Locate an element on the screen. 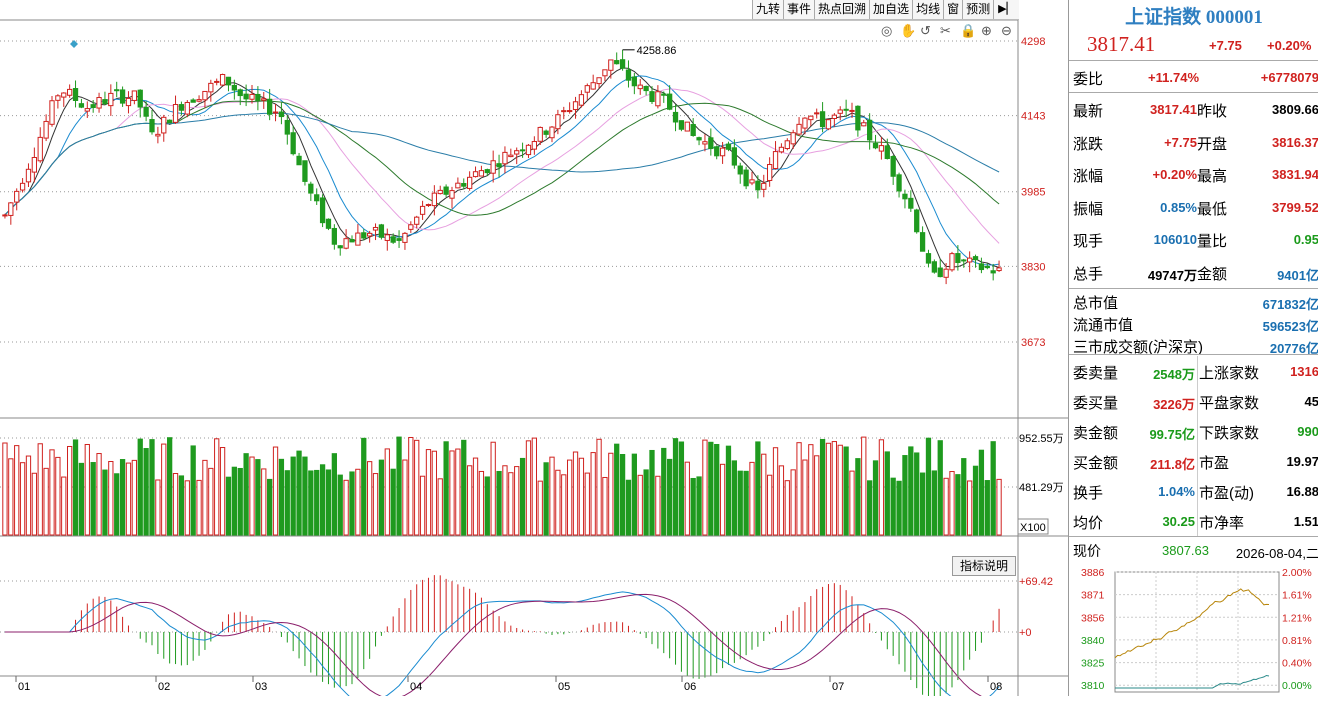 The width and height of the screenshot is (1318, 701). index-title: 上证指数 000001 is located at coordinates (1194, 17).